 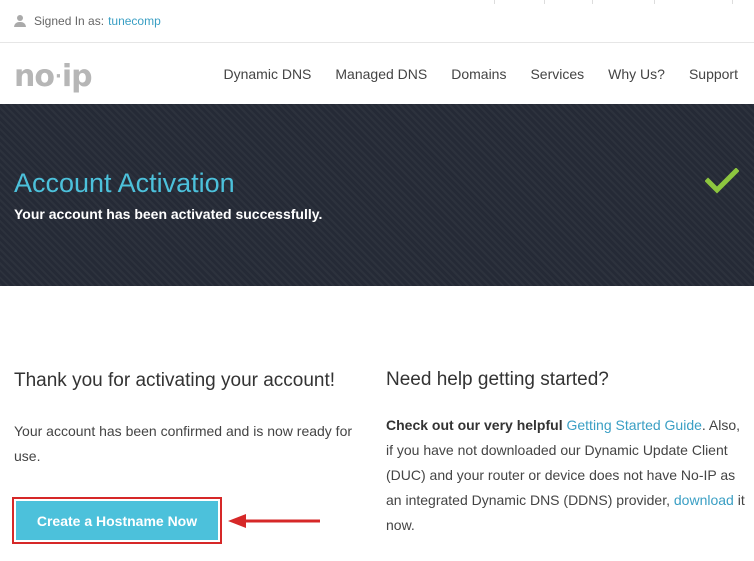 What do you see at coordinates (633, 425) in the screenshot?
I see `getting-started-guide-link: Getting Started Guide` at bounding box center [633, 425].